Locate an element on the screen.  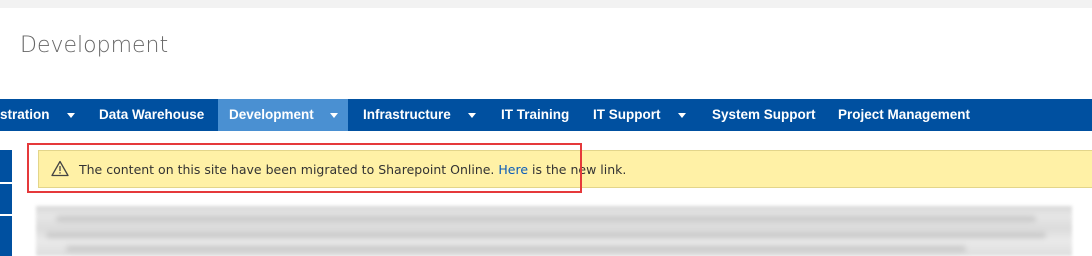
nav-item-project-management: Project Management is located at coordinates (904, 115).